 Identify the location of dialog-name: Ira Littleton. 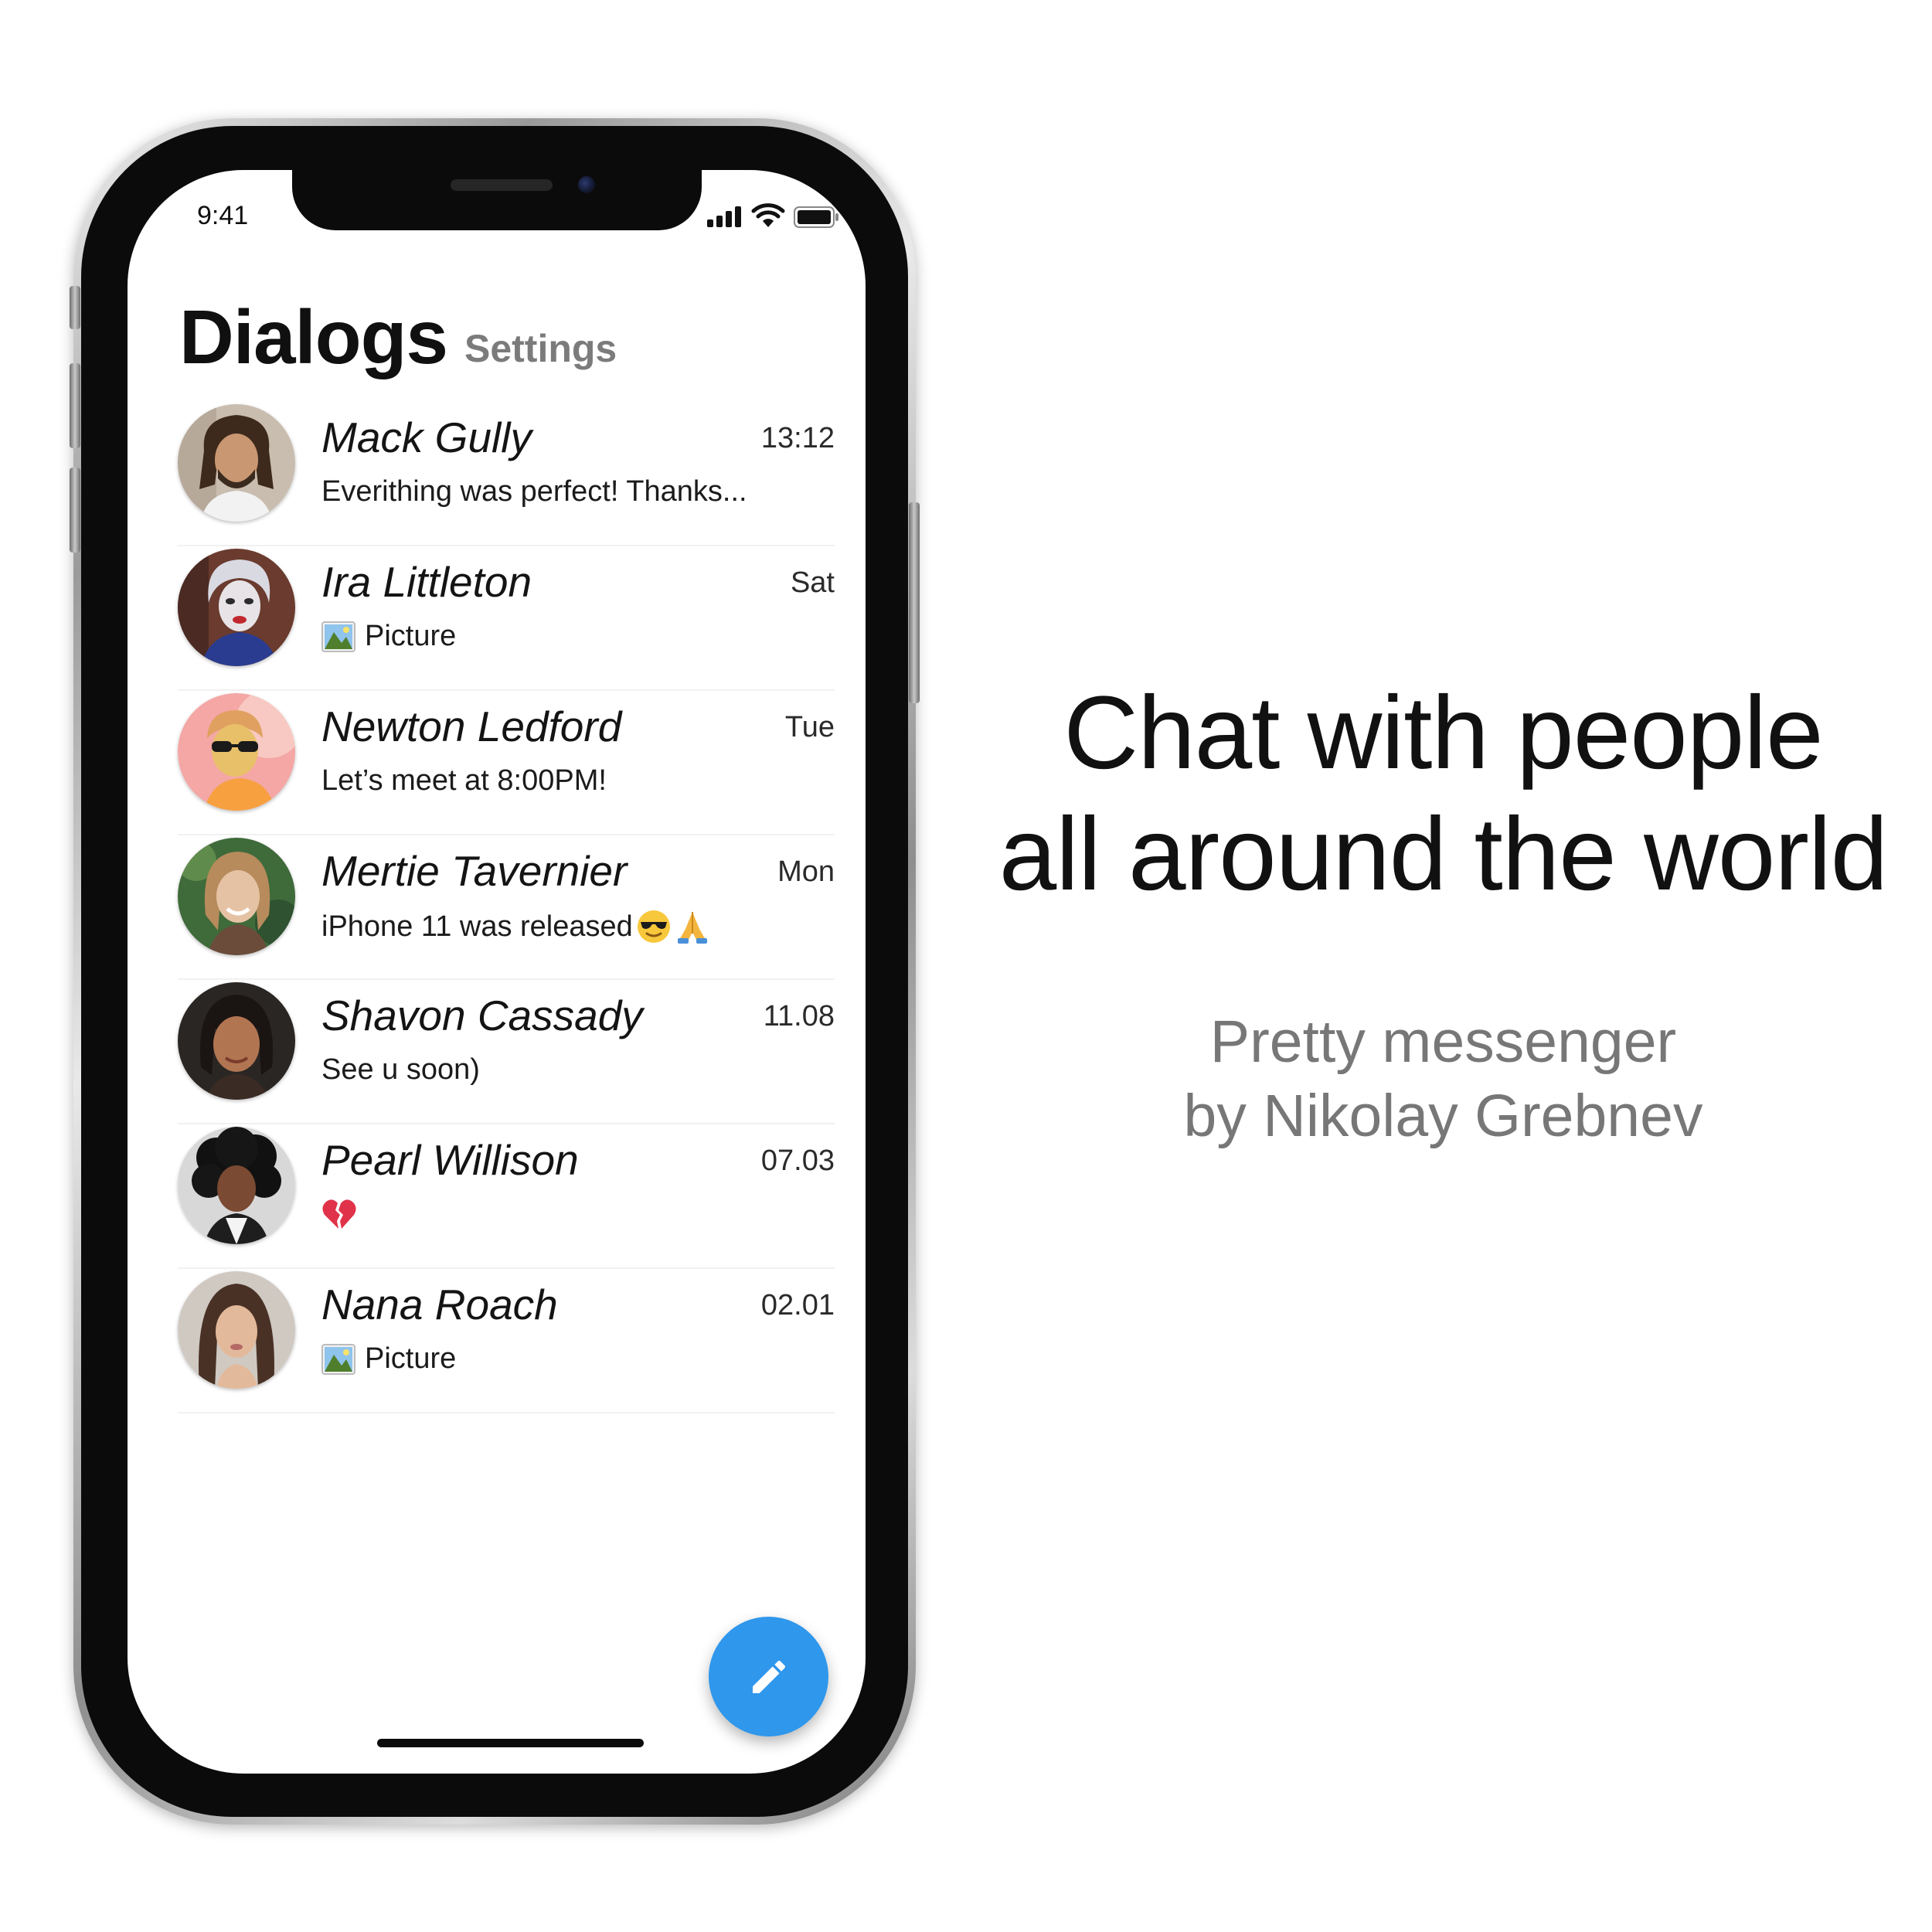
(427, 582).